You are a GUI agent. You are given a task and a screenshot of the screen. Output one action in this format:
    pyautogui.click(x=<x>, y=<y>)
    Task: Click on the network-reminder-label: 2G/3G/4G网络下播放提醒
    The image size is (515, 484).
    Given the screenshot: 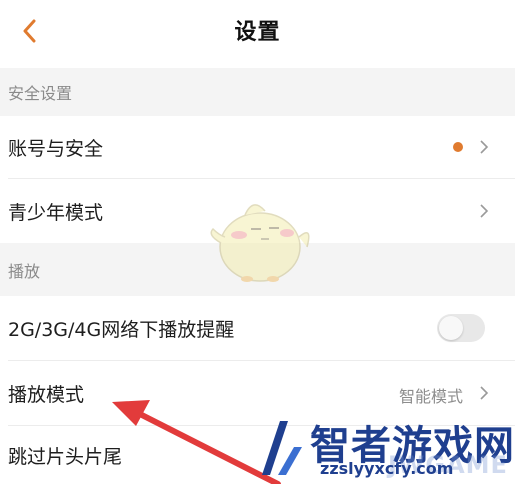 What is the action you would take?
    pyautogui.click(x=121, y=329)
    